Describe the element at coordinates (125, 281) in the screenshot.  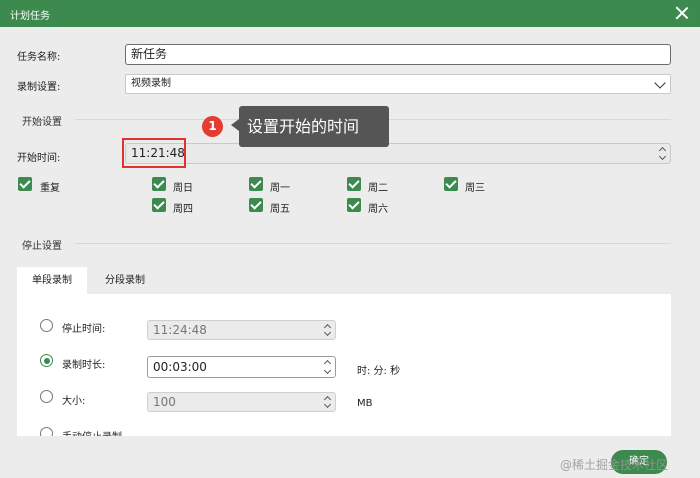
I see `tab-multi-segment: 分段录制` at that location.